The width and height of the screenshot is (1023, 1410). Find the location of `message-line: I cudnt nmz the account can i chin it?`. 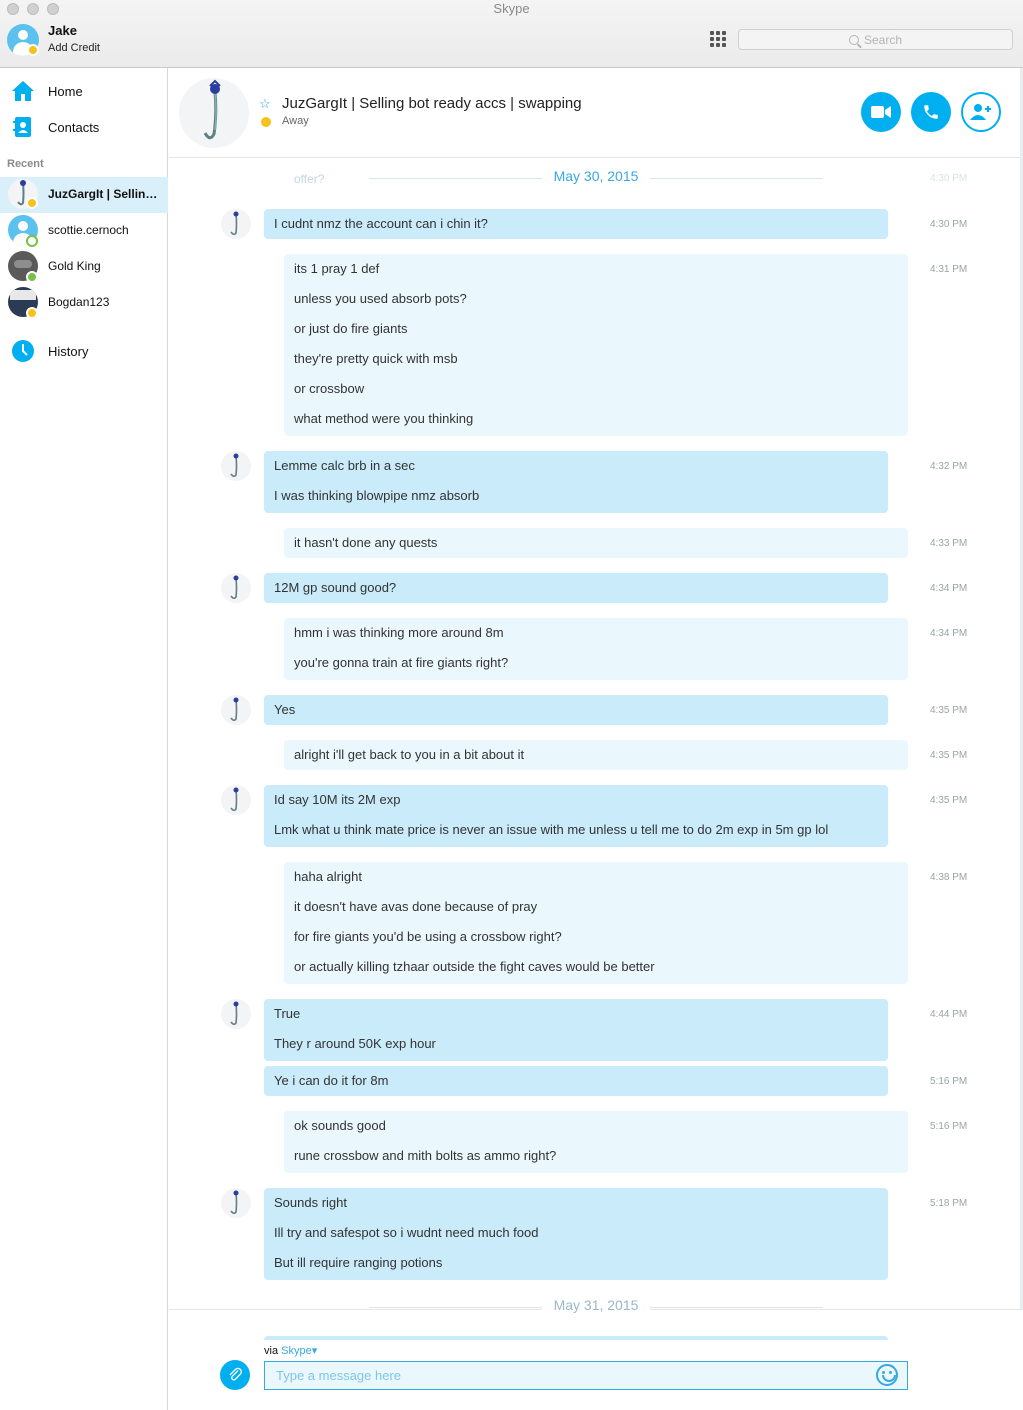

message-line: I cudnt nmz the account can i chin it? is located at coordinates (381, 223).